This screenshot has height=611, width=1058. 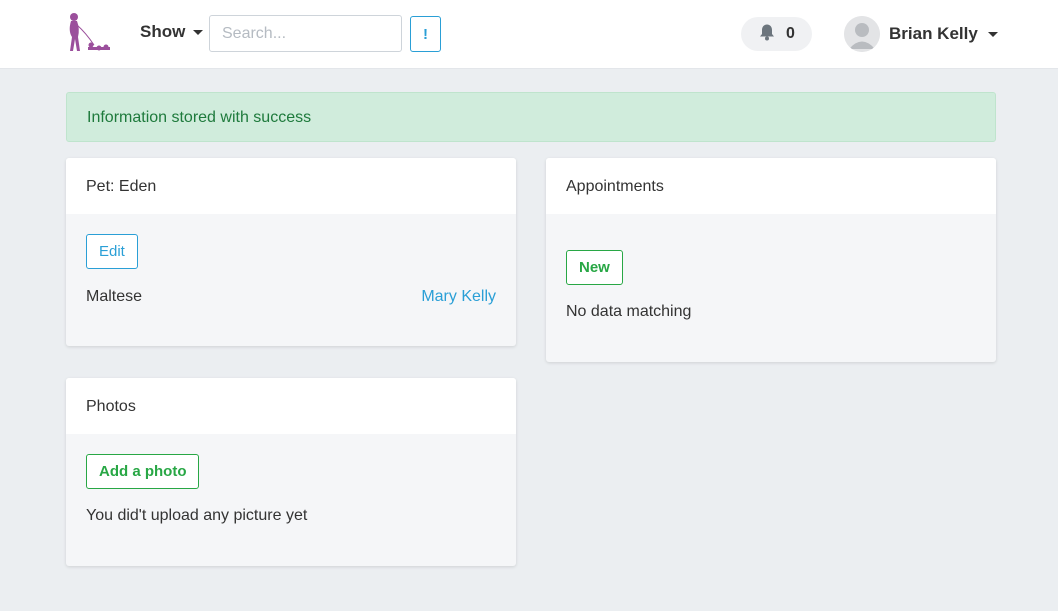 I want to click on pet-card-title: Pet: Eden, so click(x=291, y=186).